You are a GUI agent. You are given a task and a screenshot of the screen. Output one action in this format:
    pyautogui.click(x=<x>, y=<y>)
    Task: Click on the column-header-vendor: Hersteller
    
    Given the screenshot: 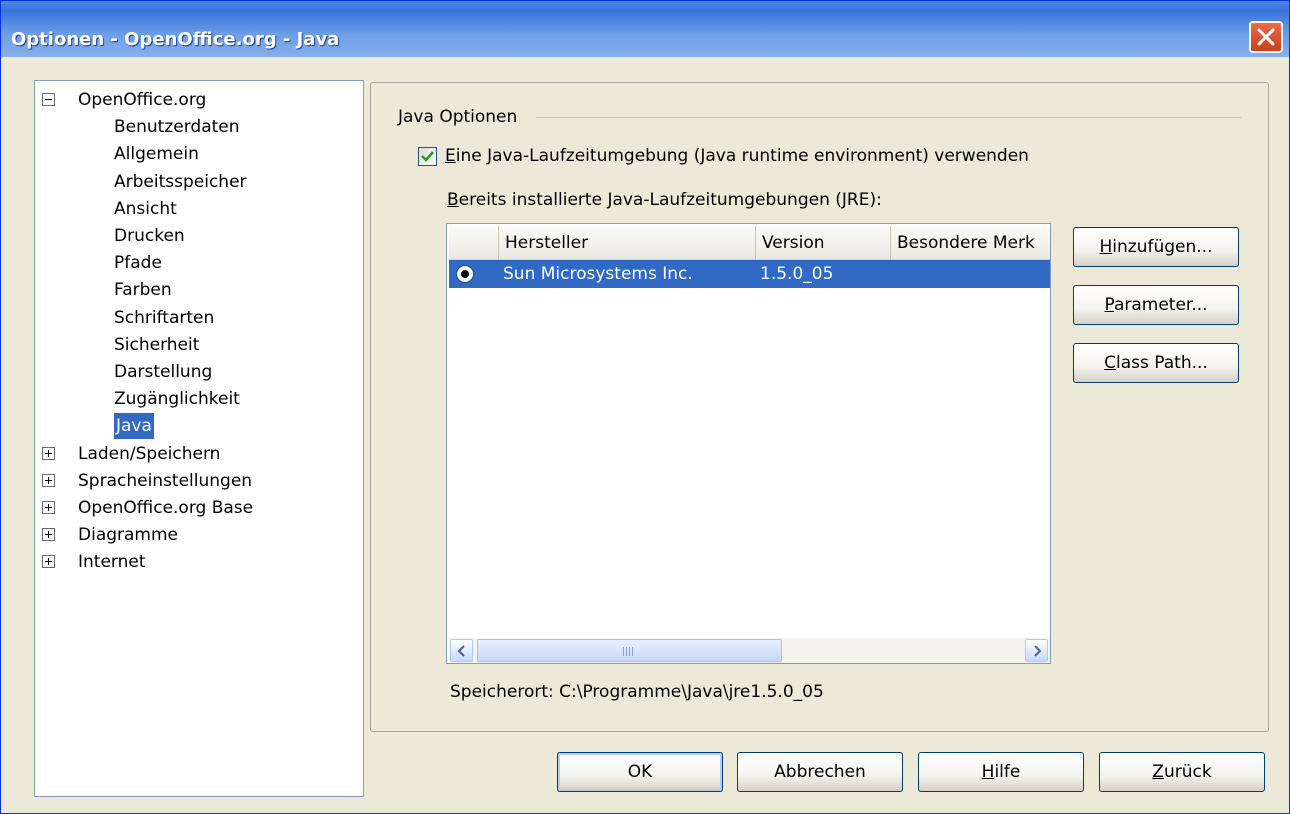 What is the action you would take?
    pyautogui.click(x=627, y=243)
    